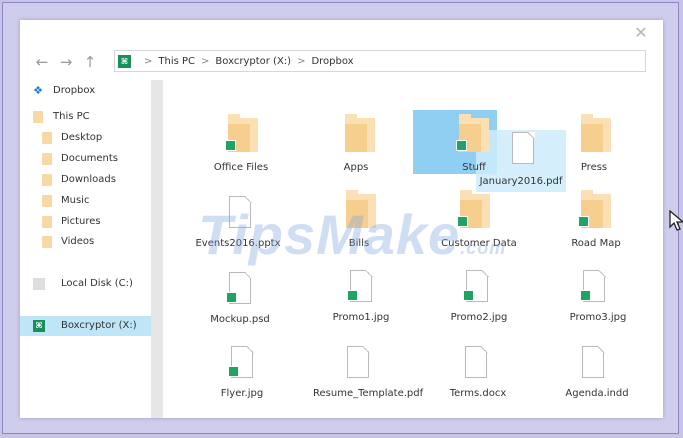 This screenshot has height=438, width=683. Describe the element at coordinates (241, 144) in the screenshot. I see `folder-office-files: Office Files` at that location.